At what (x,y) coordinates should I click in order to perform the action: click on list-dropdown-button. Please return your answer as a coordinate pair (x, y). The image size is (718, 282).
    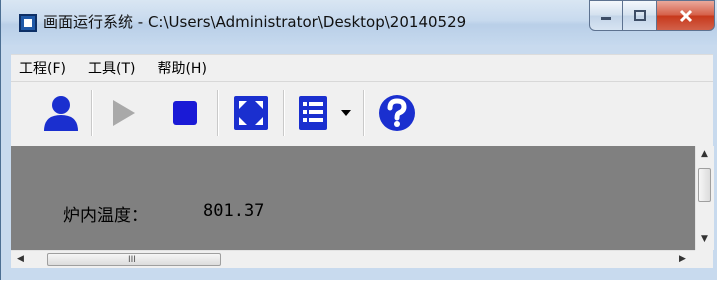
    Looking at the image, I should click on (346, 113).